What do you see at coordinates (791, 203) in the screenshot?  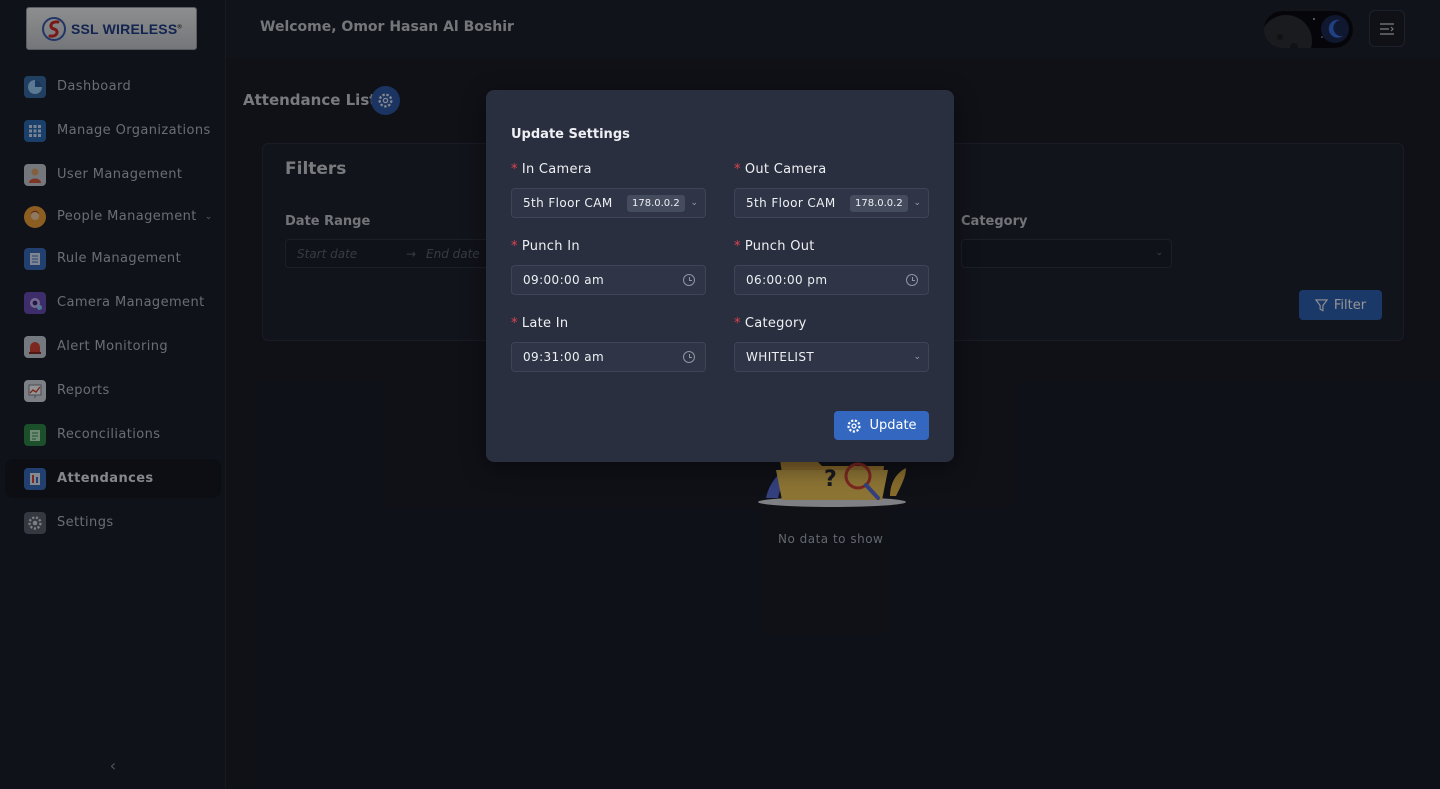 I see `out-camera-value: 5th Floor CAM` at bounding box center [791, 203].